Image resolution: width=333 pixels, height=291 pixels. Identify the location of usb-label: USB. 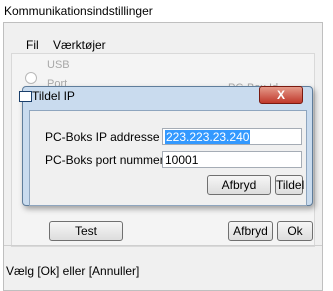
(58, 65).